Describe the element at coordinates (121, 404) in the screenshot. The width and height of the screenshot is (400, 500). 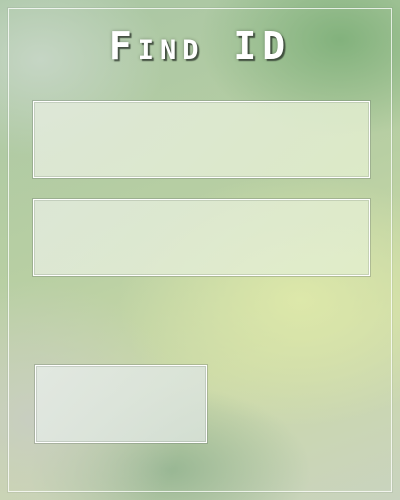
I see `find-id-submit-button` at that location.